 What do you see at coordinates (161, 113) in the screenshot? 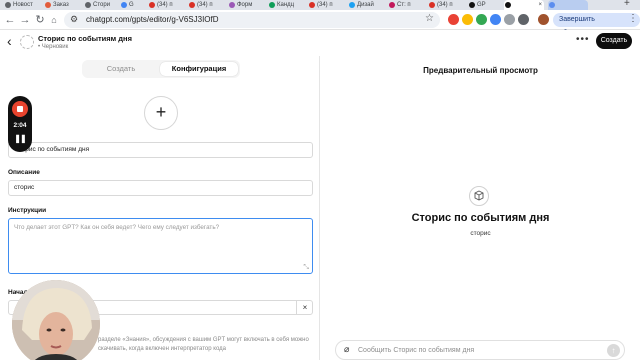
I see `add-image-button: +` at bounding box center [161, 113].